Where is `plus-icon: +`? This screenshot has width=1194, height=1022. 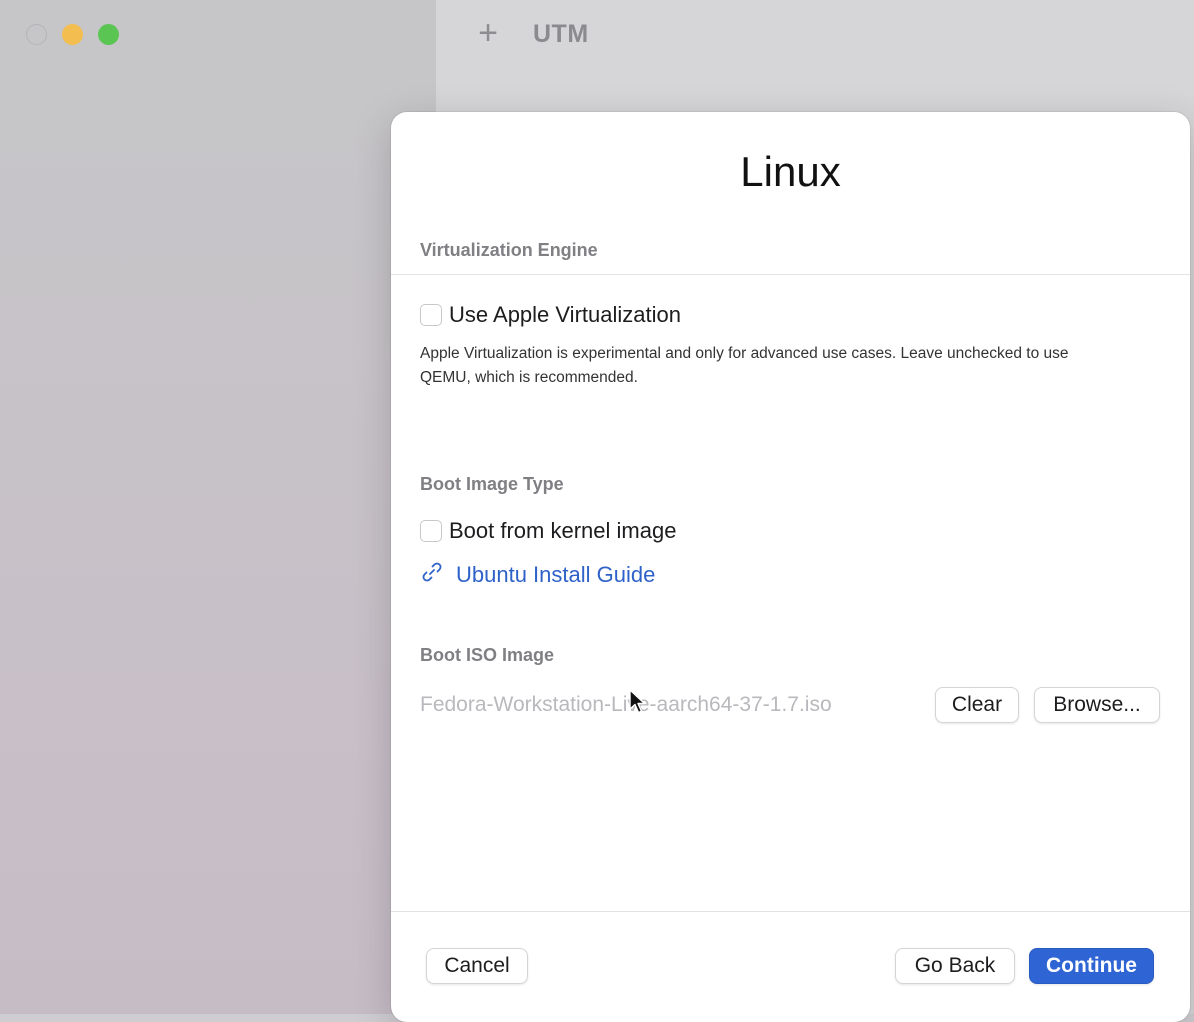 plus-icon: + is located at coordinates (488, 33).